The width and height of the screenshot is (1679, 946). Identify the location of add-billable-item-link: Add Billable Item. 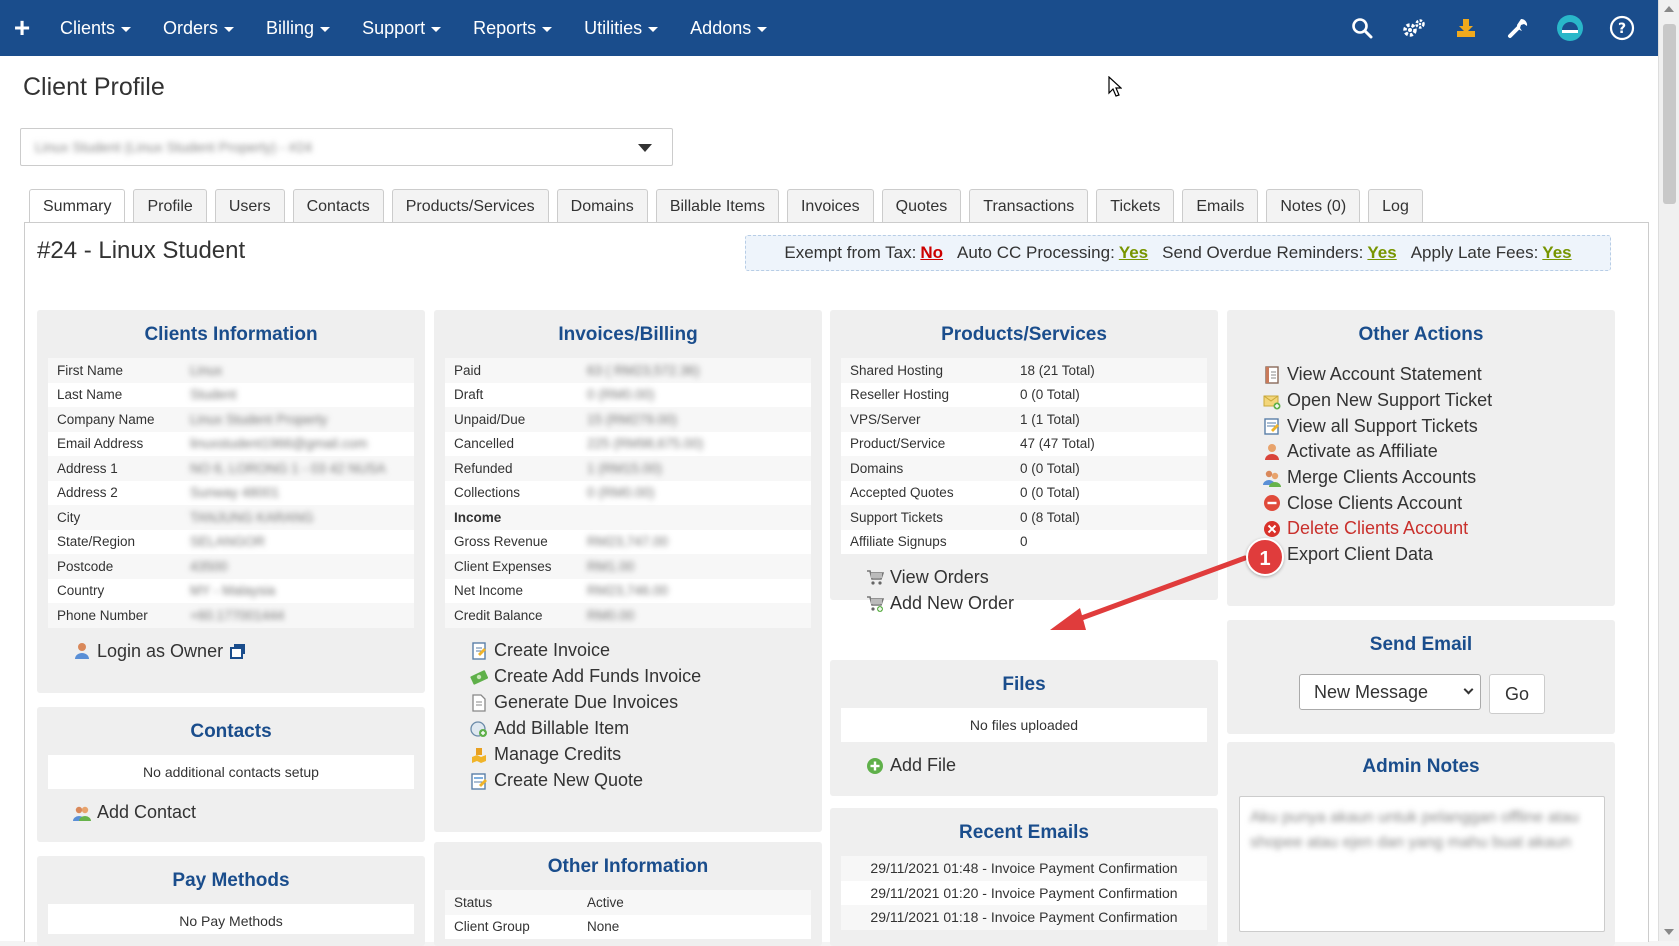
(646, 729).